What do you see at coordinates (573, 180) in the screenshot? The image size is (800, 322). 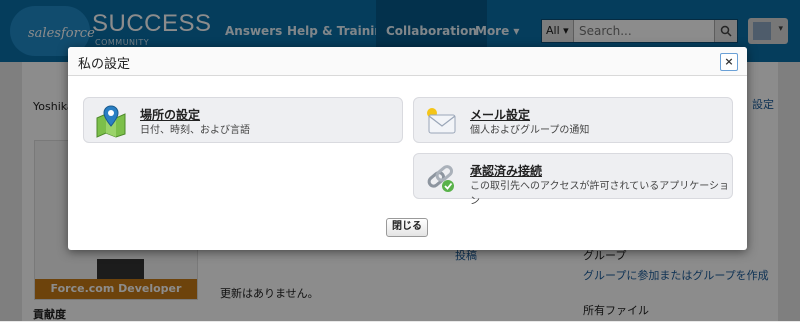 I see `settings-card-connections: 承認済み接続 この取引先へのアクセスが許可されているアプリケーション` at bounding box center [573, 180].